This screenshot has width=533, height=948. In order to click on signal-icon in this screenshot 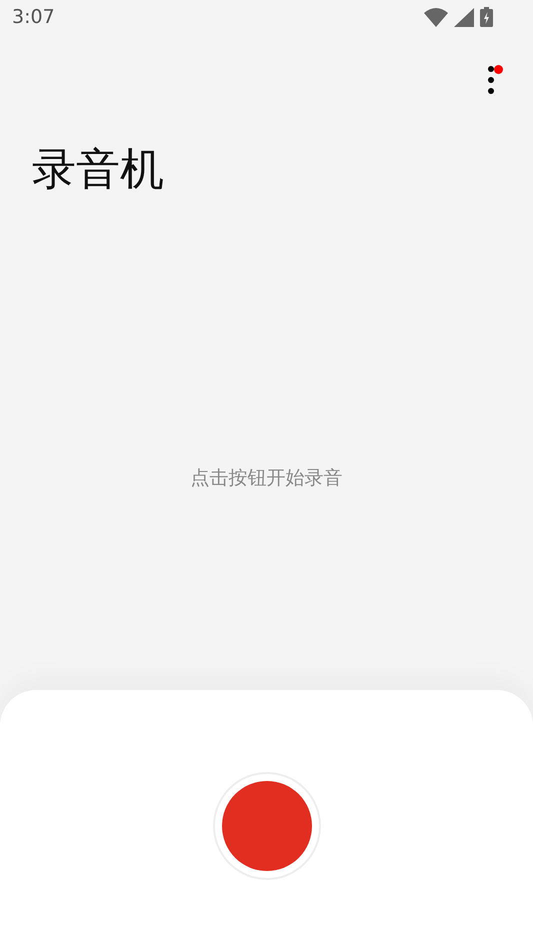, I will do `click(464, 17)`.